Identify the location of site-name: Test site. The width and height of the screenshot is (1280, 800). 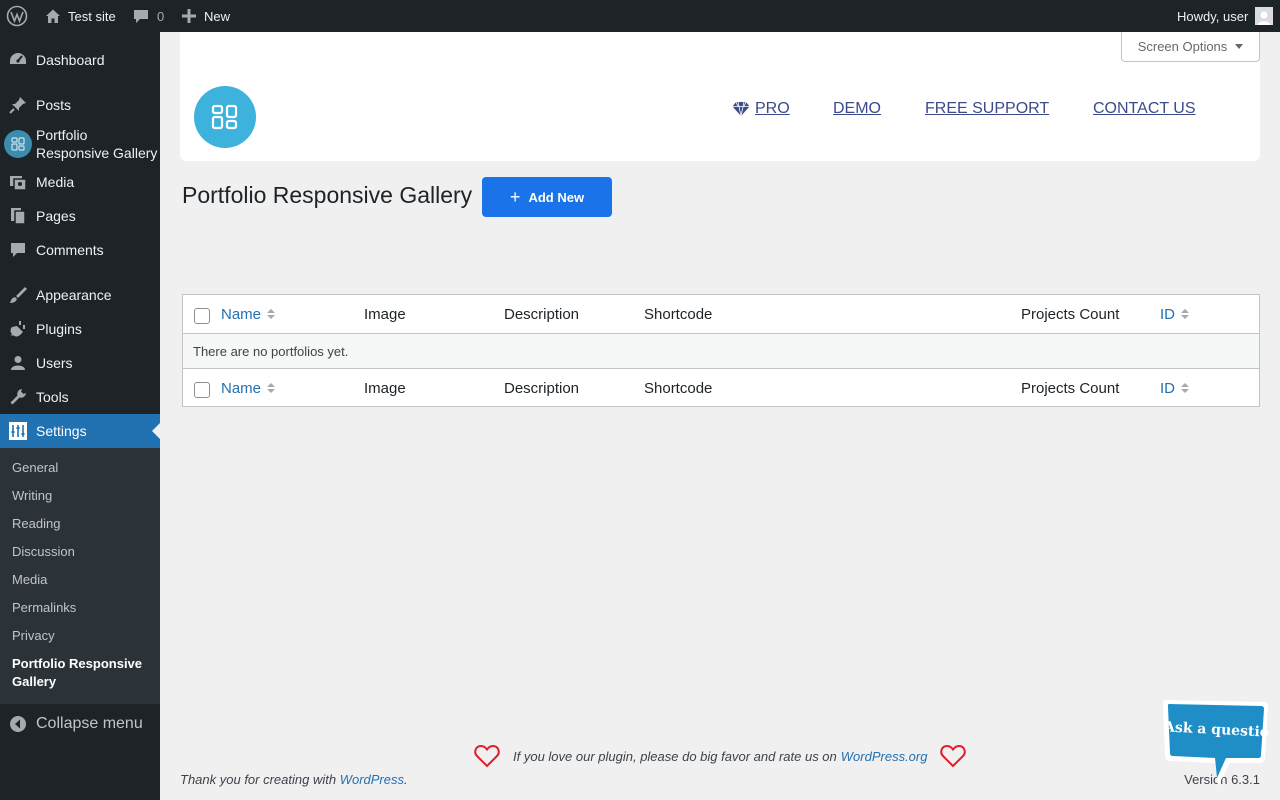
(92, 16).